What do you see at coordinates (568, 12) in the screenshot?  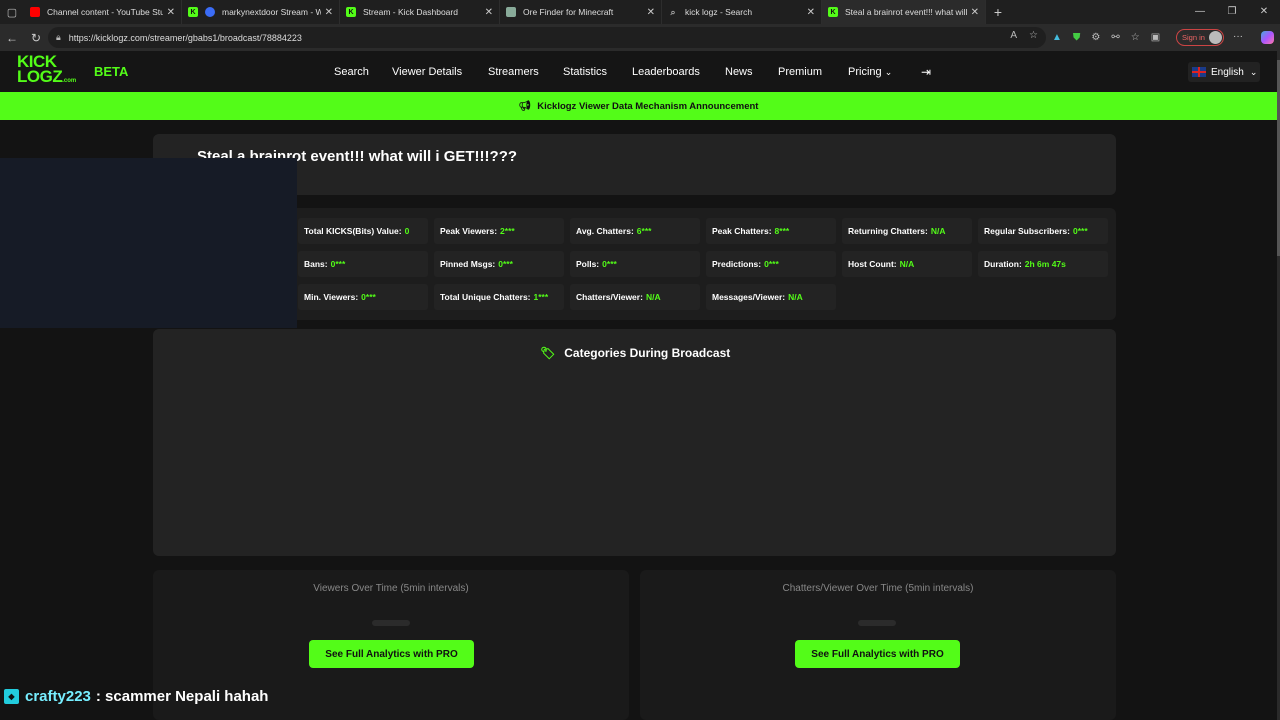 I see `tab-title: Ore Finder for Minecraft` at bounding box center [568, 12].